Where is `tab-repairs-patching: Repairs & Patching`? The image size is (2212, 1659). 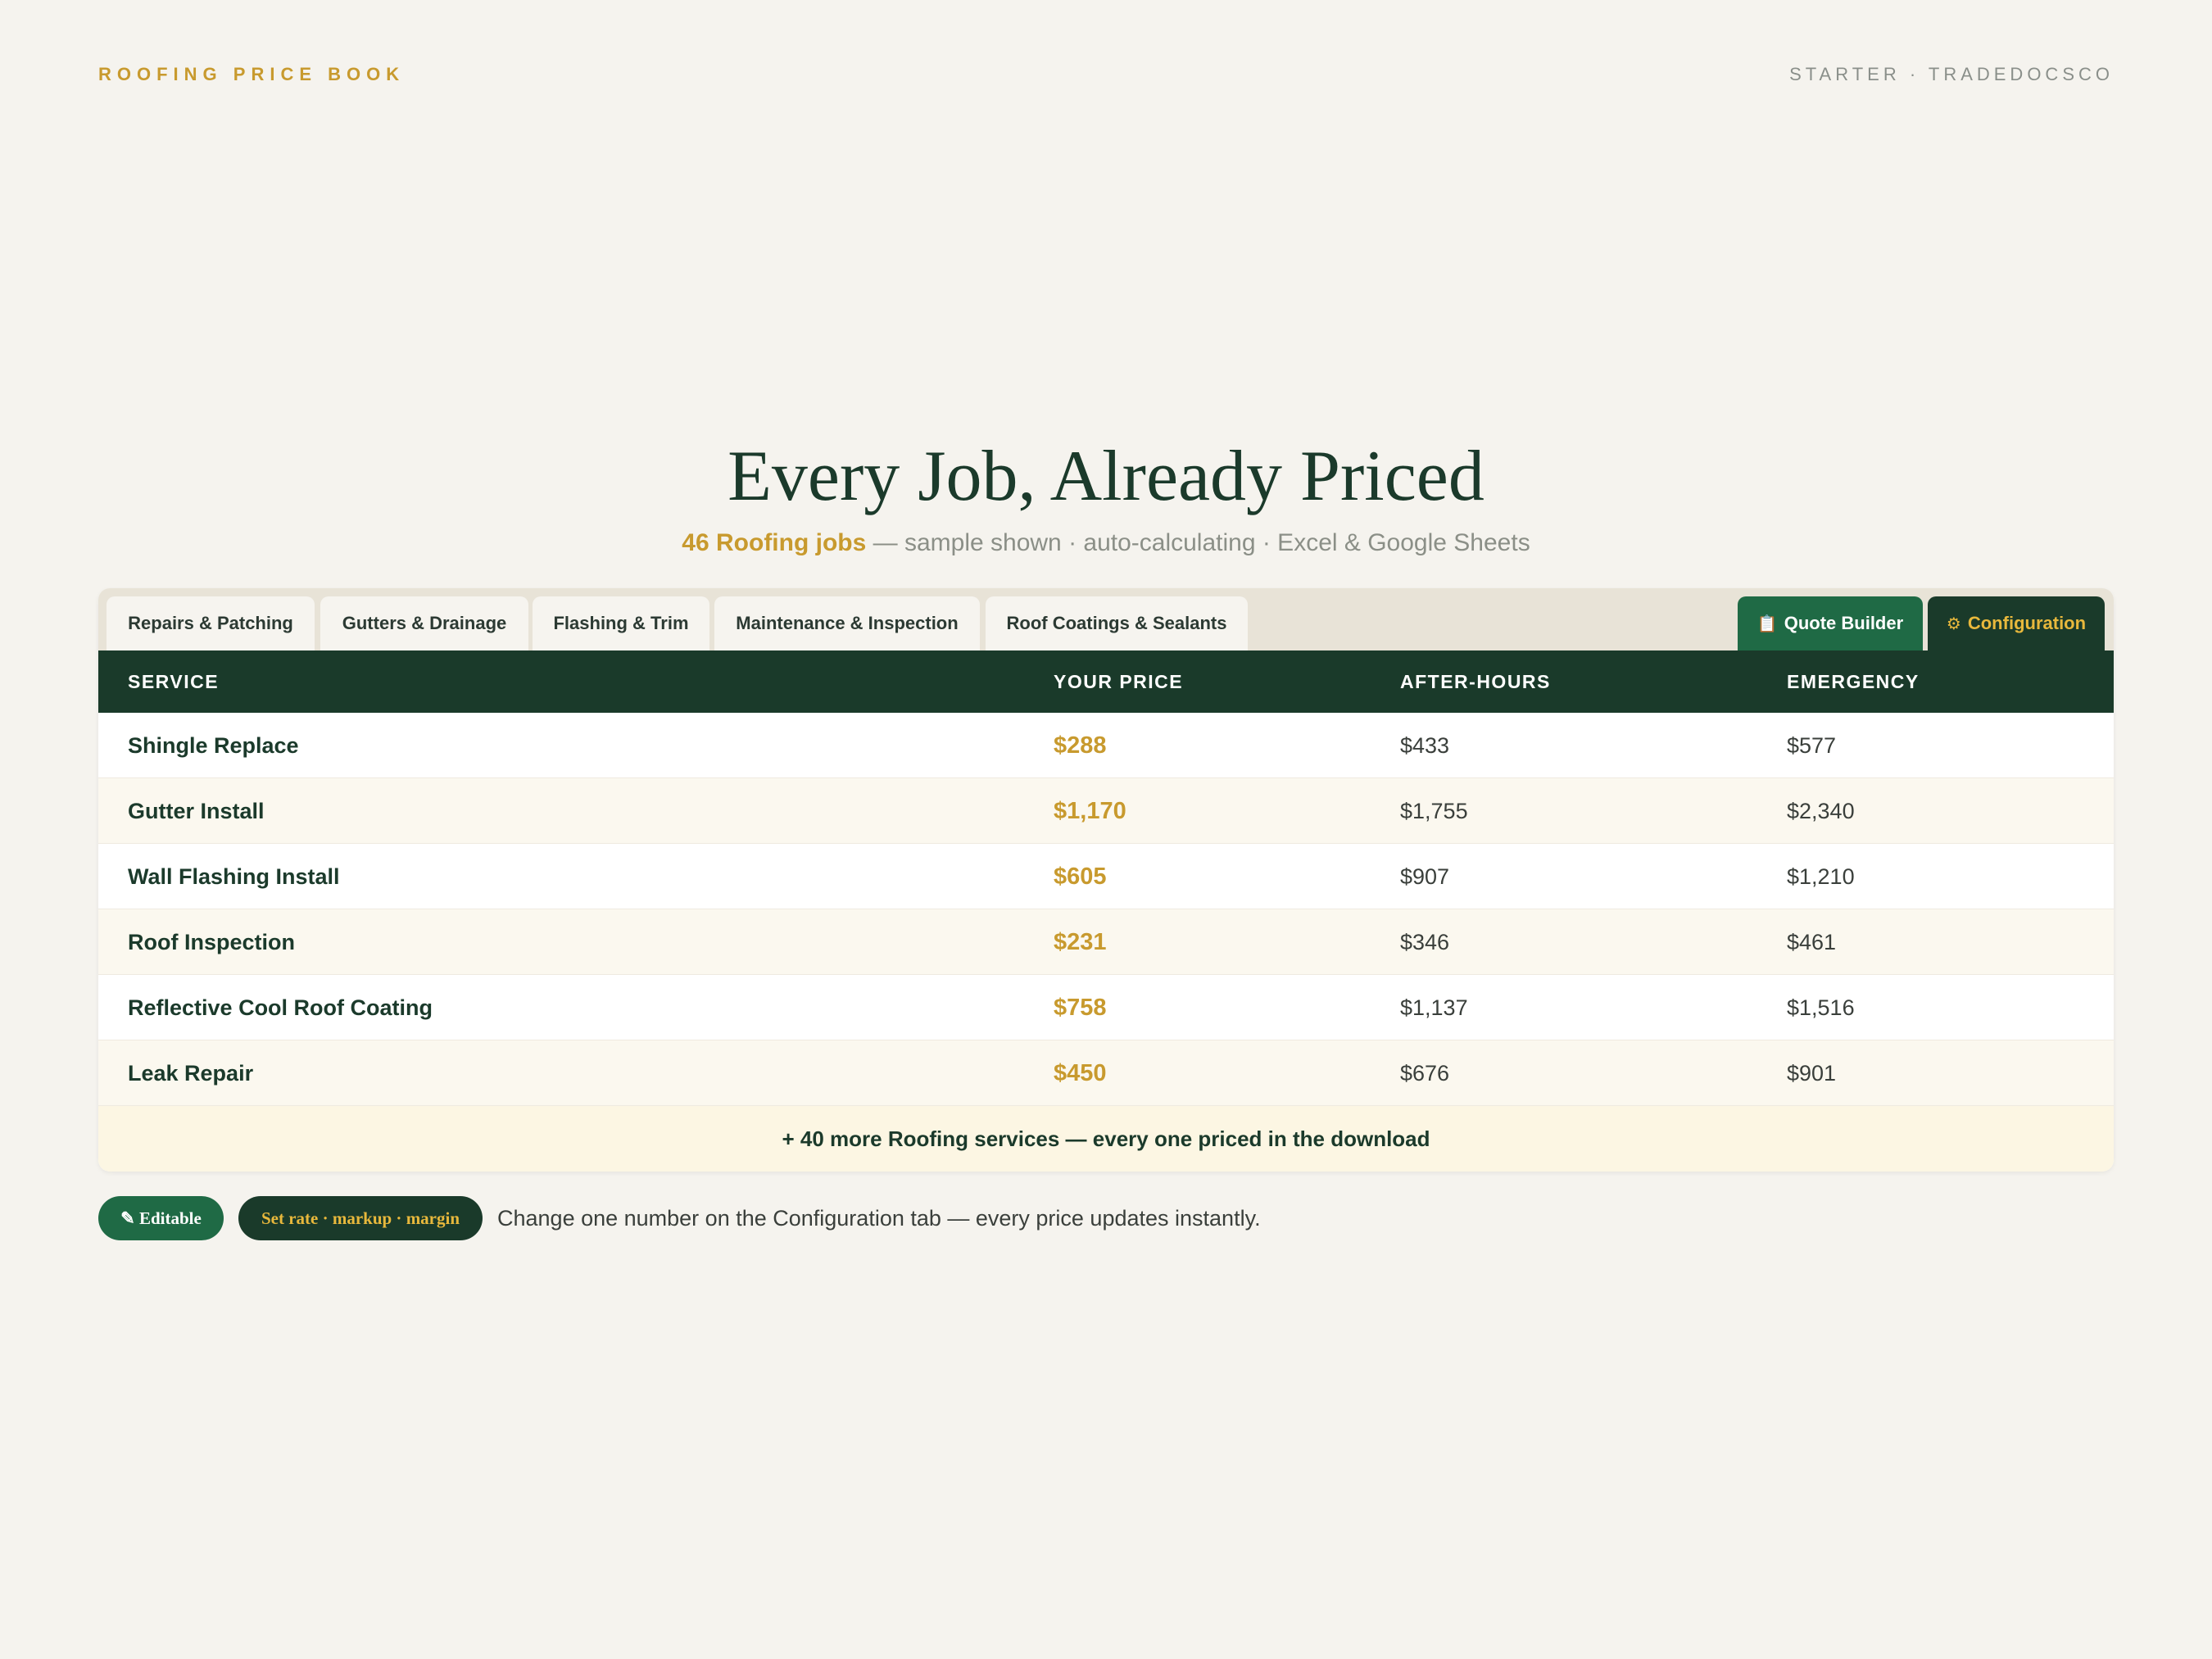
tab-repairs-patching: Repairs & Patching is located at coordinates (211, 623).